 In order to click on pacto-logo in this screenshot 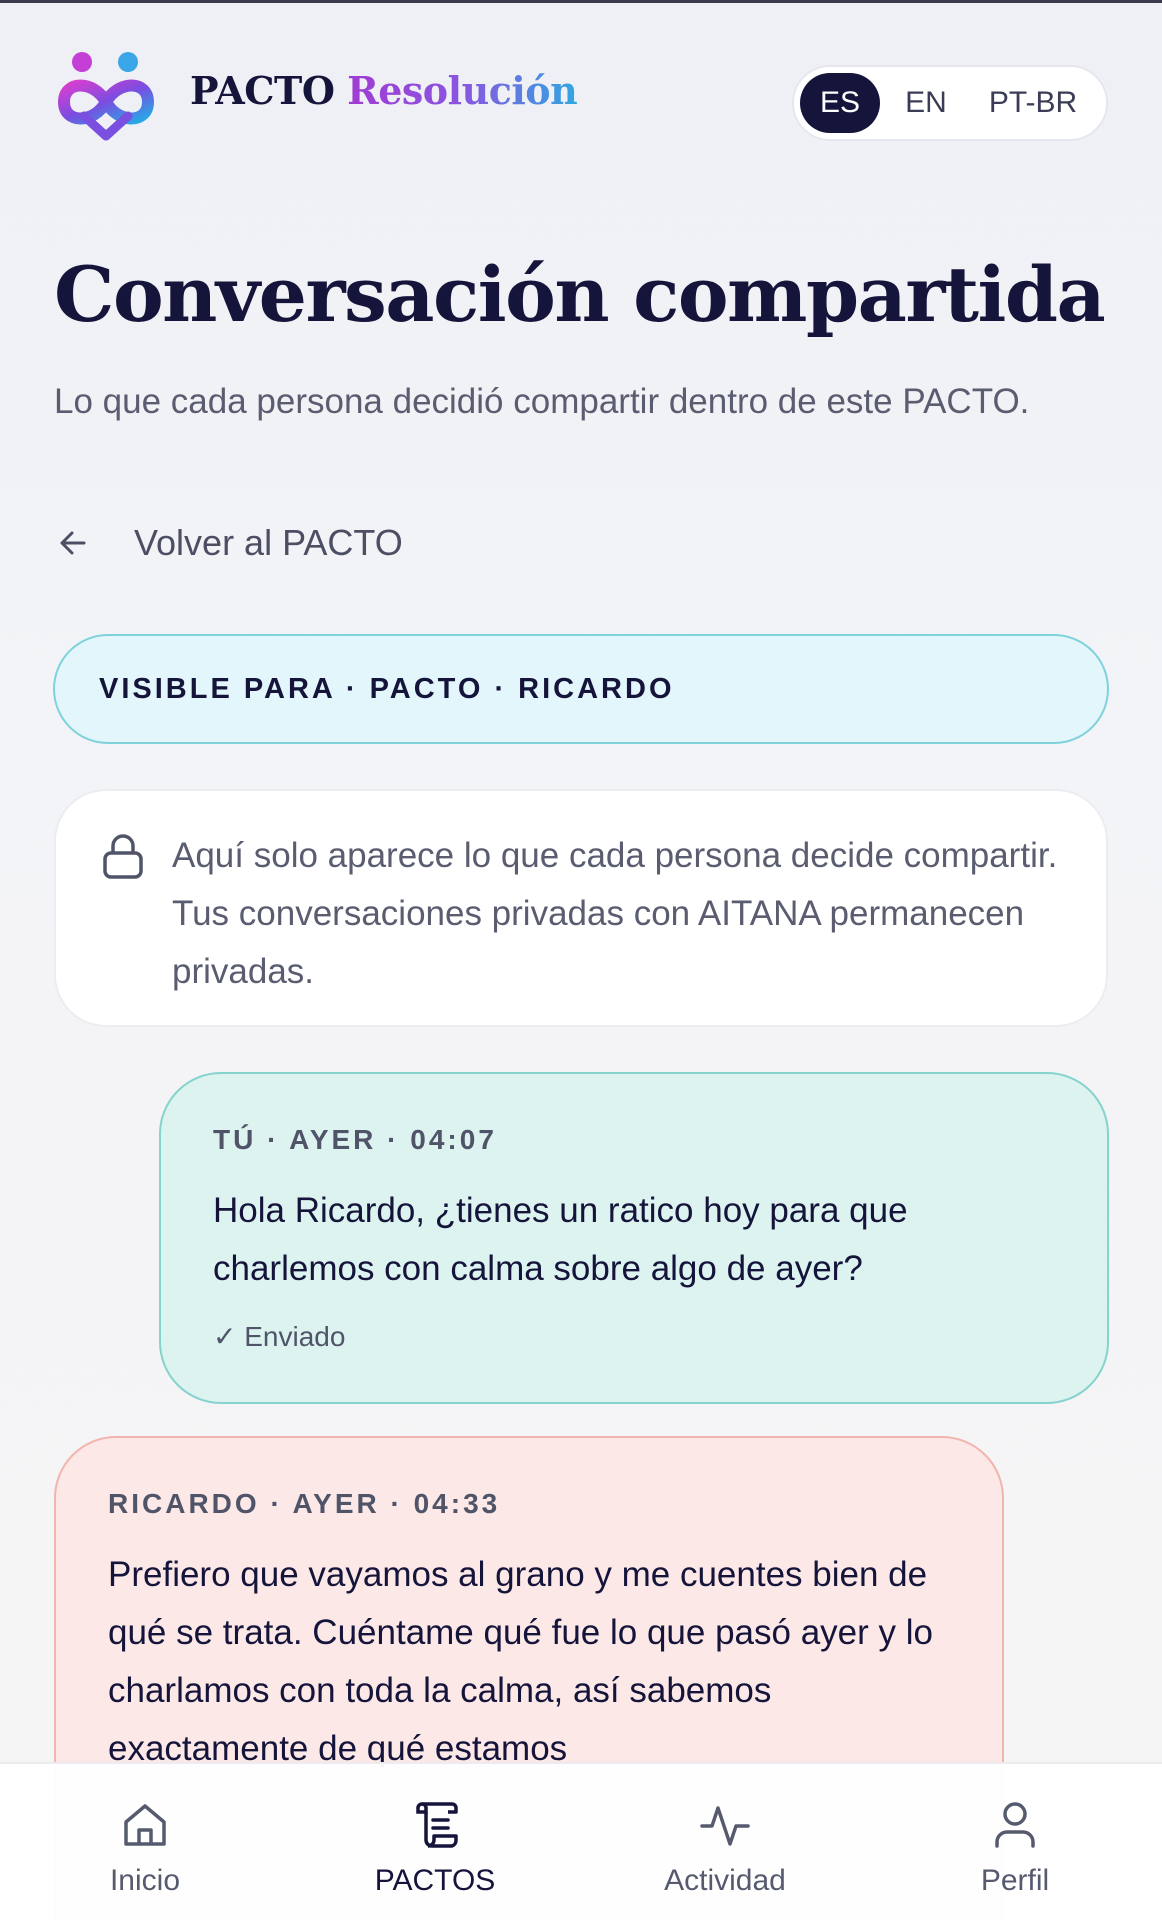, I will do `click(106, 96)`.